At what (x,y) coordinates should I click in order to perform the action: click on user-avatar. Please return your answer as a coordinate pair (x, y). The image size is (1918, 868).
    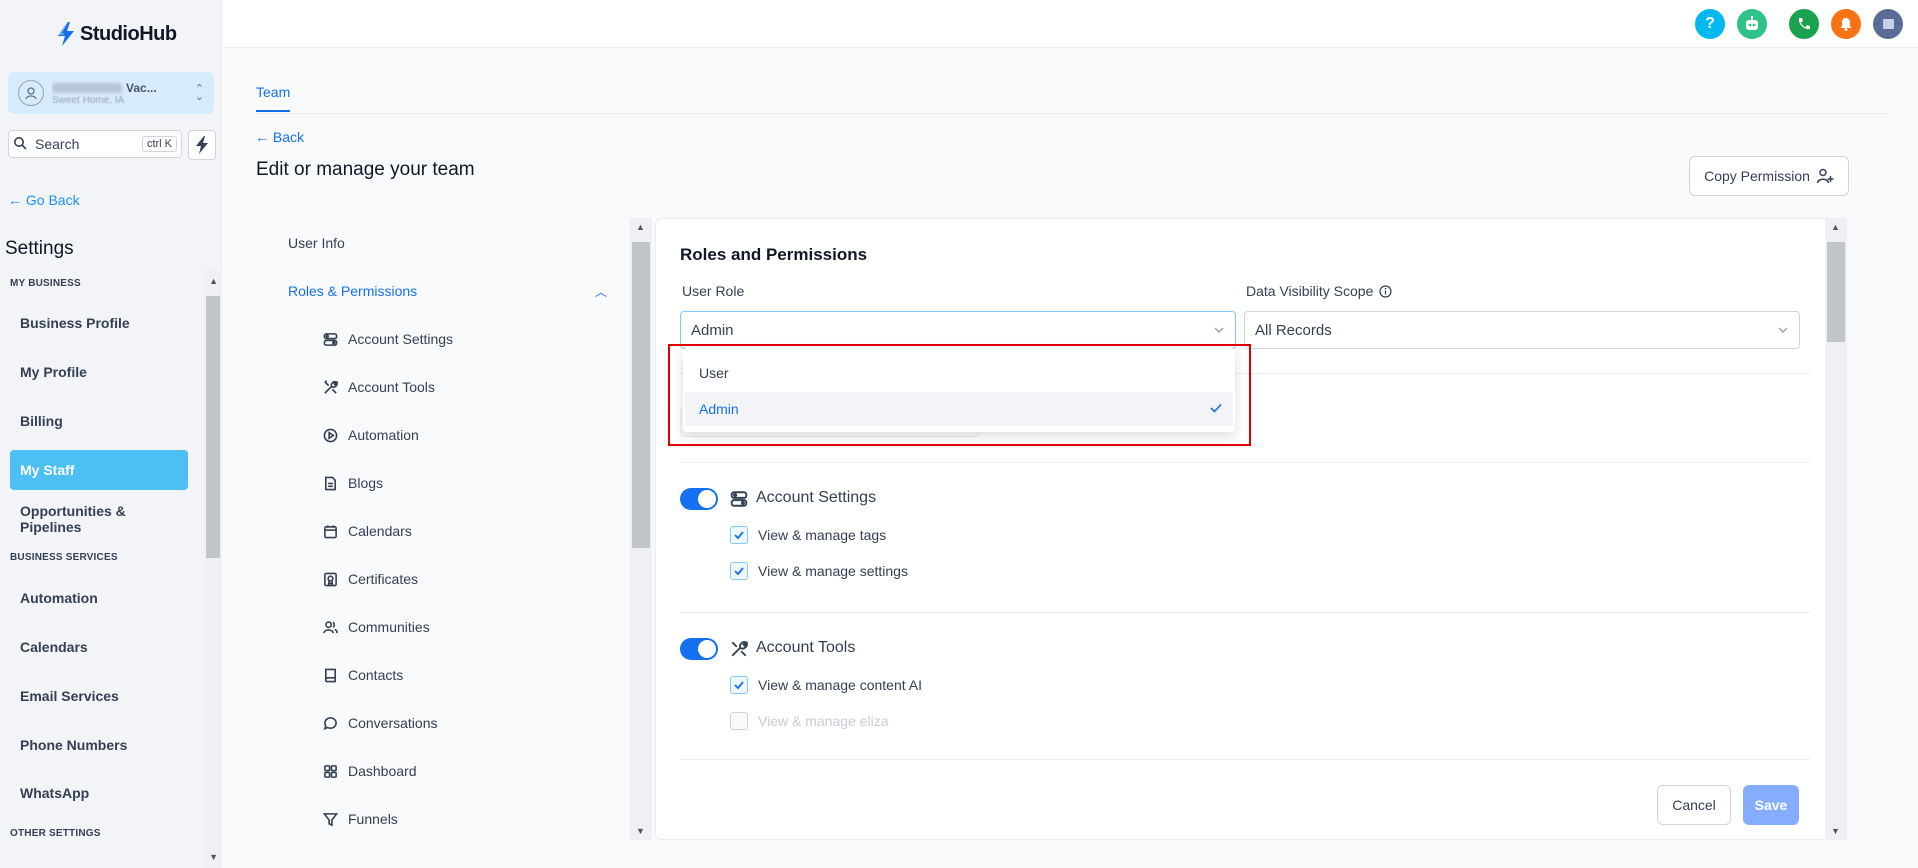
    Looking at the image, I should click on (1888, 24).